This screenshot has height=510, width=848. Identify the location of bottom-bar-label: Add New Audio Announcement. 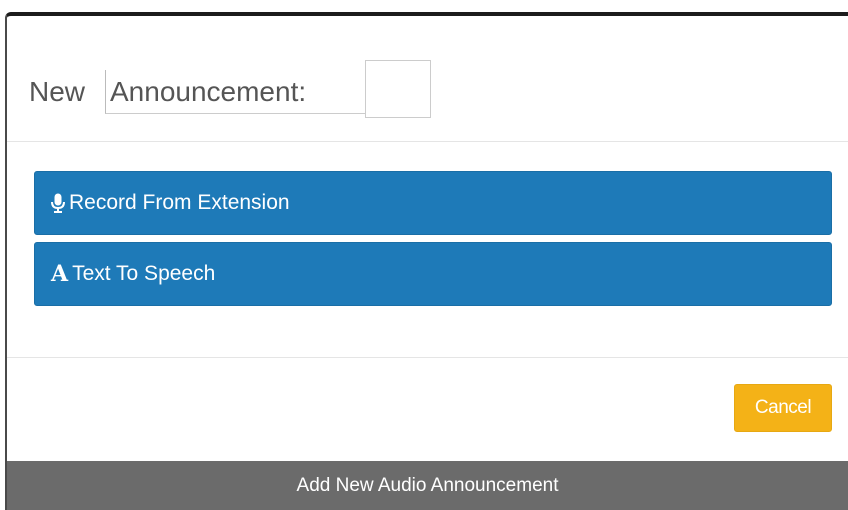
(427, 485).